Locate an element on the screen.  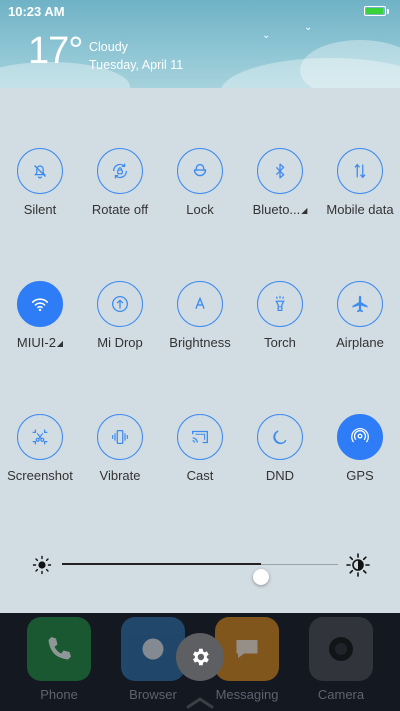
toggle-label: Blueto...◢ is located at coordinates (280, 209).